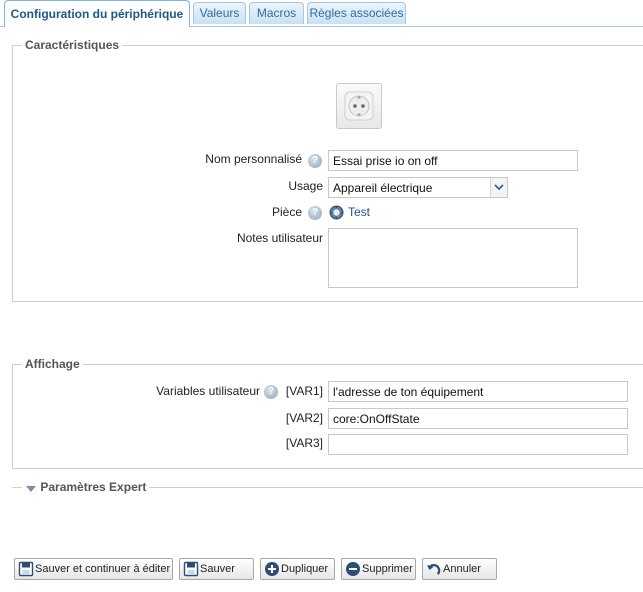 This screenshot has width=643, height=592. What do you see at coordinates (453, 258) in the screenshot?
I see `notes-textarea` at bounding box center [453, 258].